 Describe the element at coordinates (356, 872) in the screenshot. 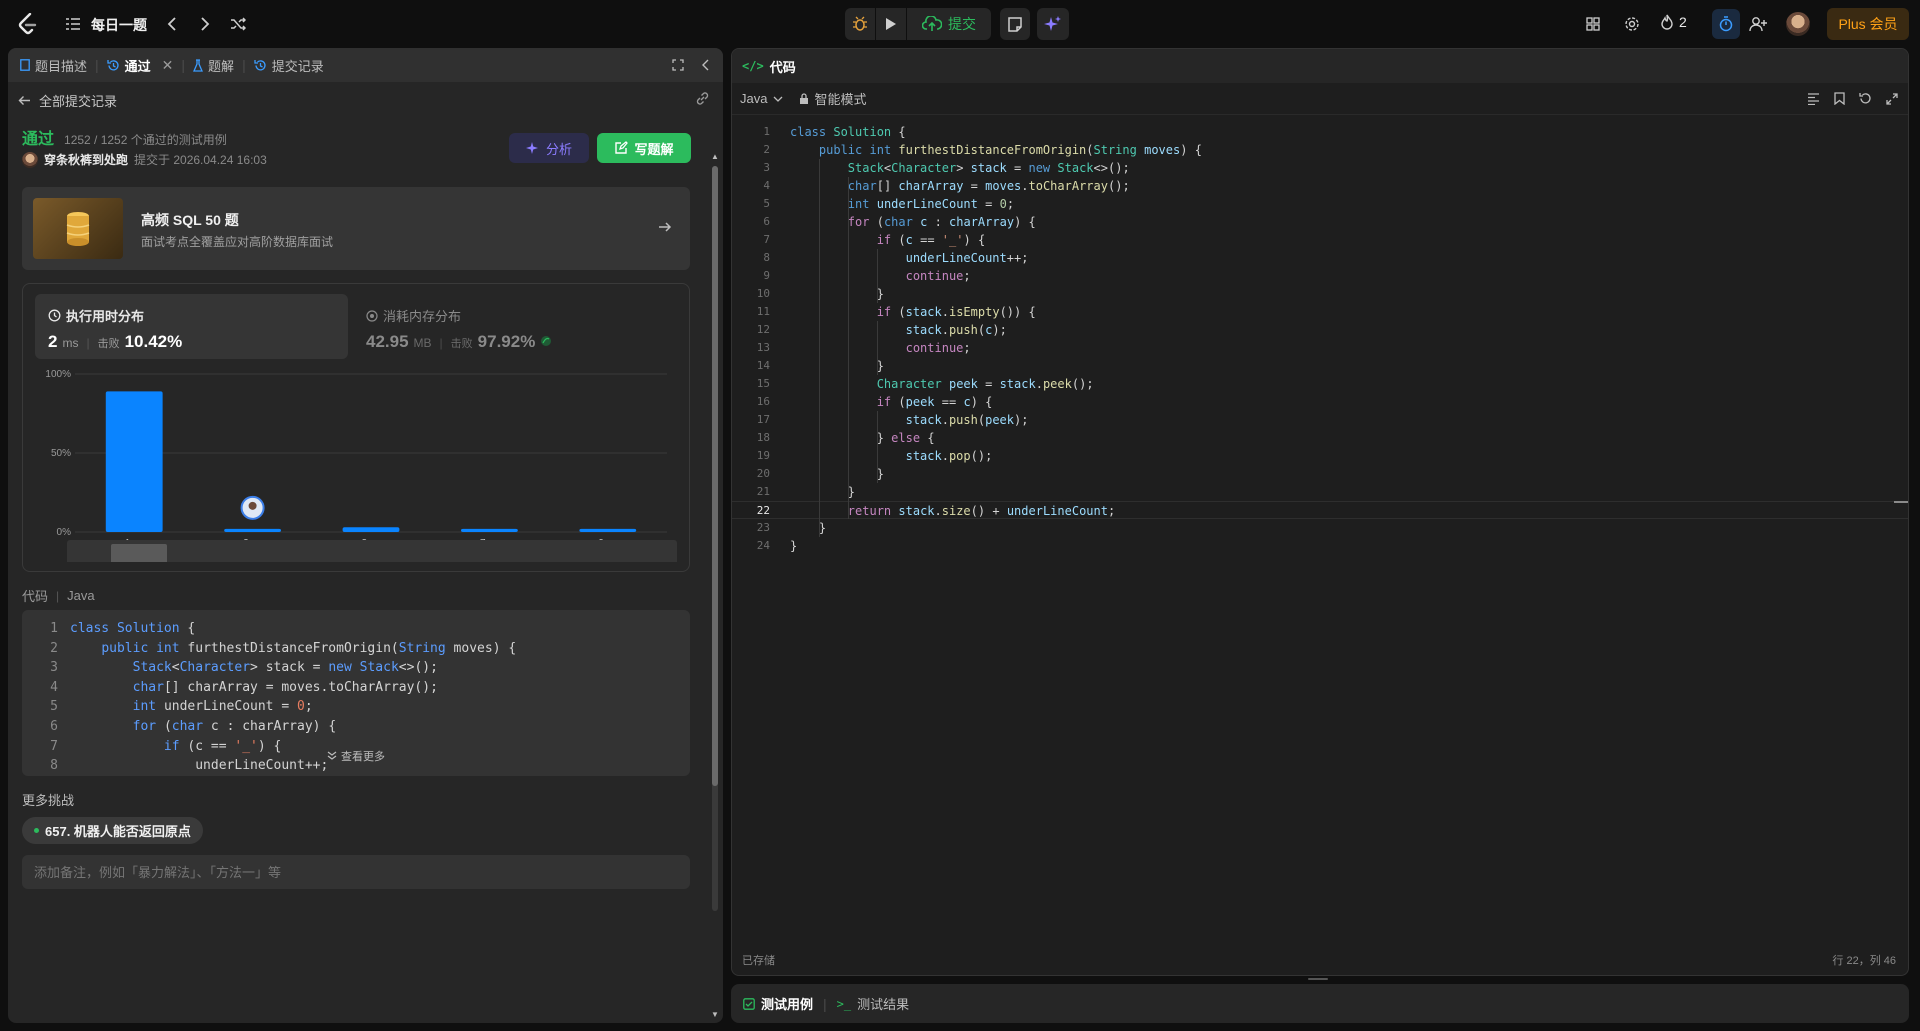

I see `note-input` at that location.